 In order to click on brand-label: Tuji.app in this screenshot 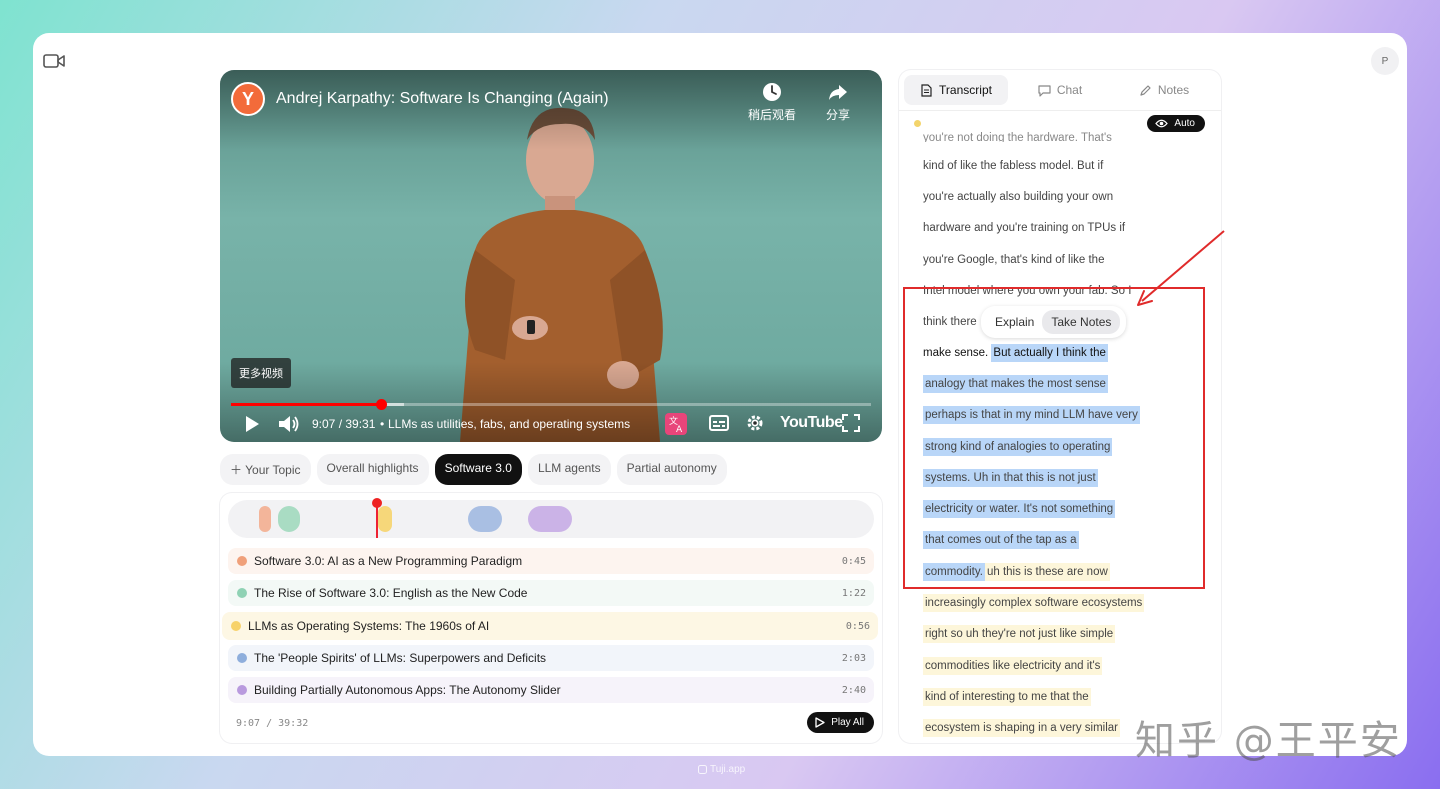, I will do `click(728, 769)`.